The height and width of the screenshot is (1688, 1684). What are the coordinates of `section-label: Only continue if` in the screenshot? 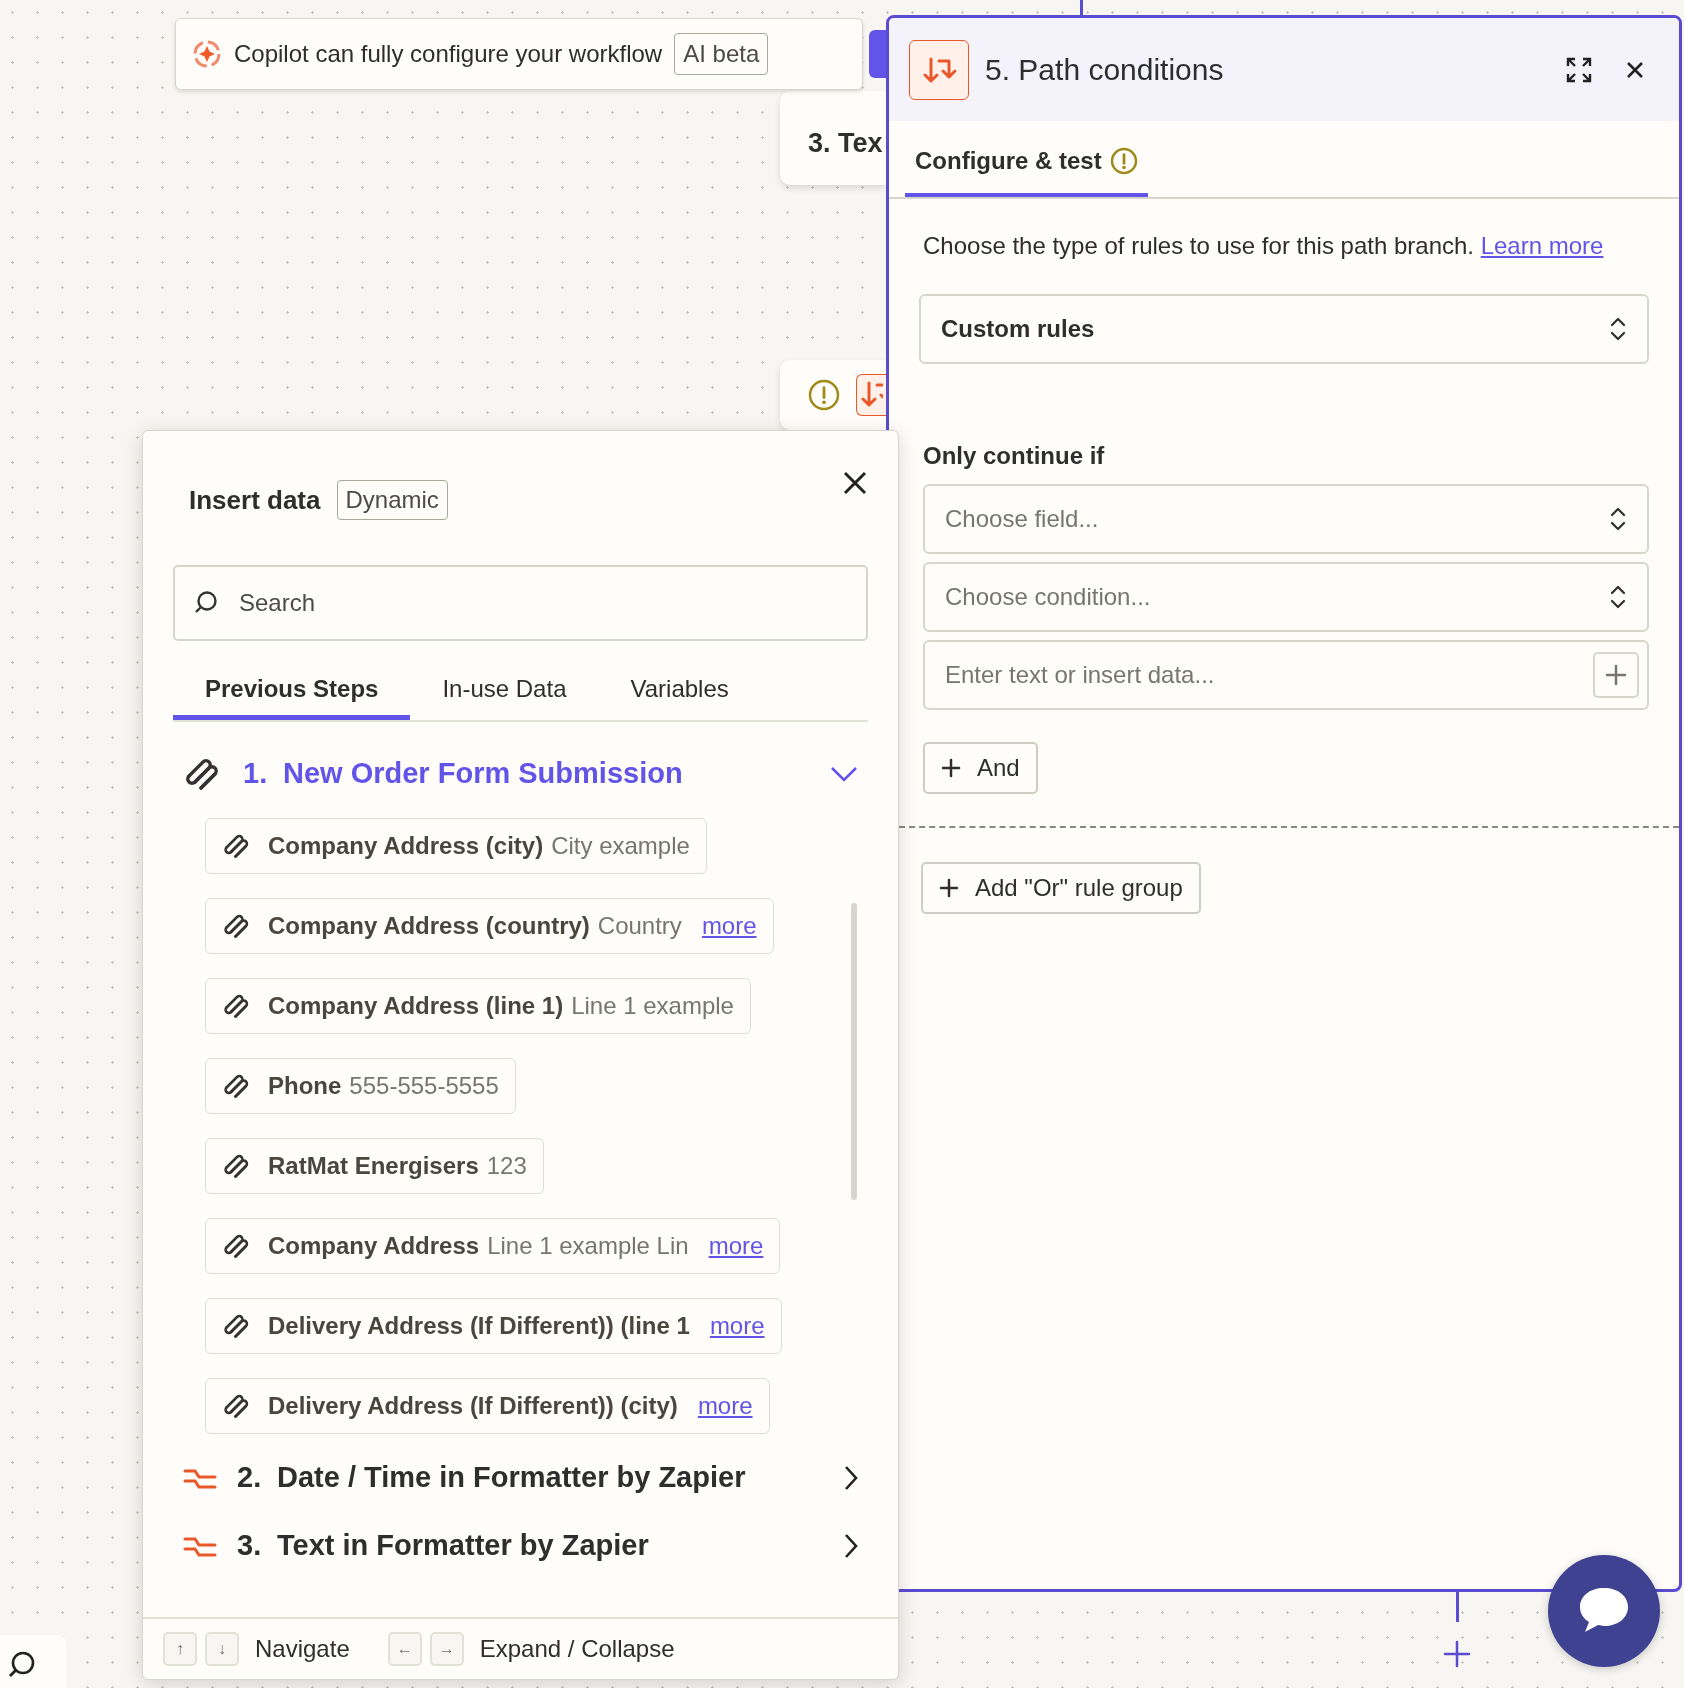 It's located at (1014, 455).